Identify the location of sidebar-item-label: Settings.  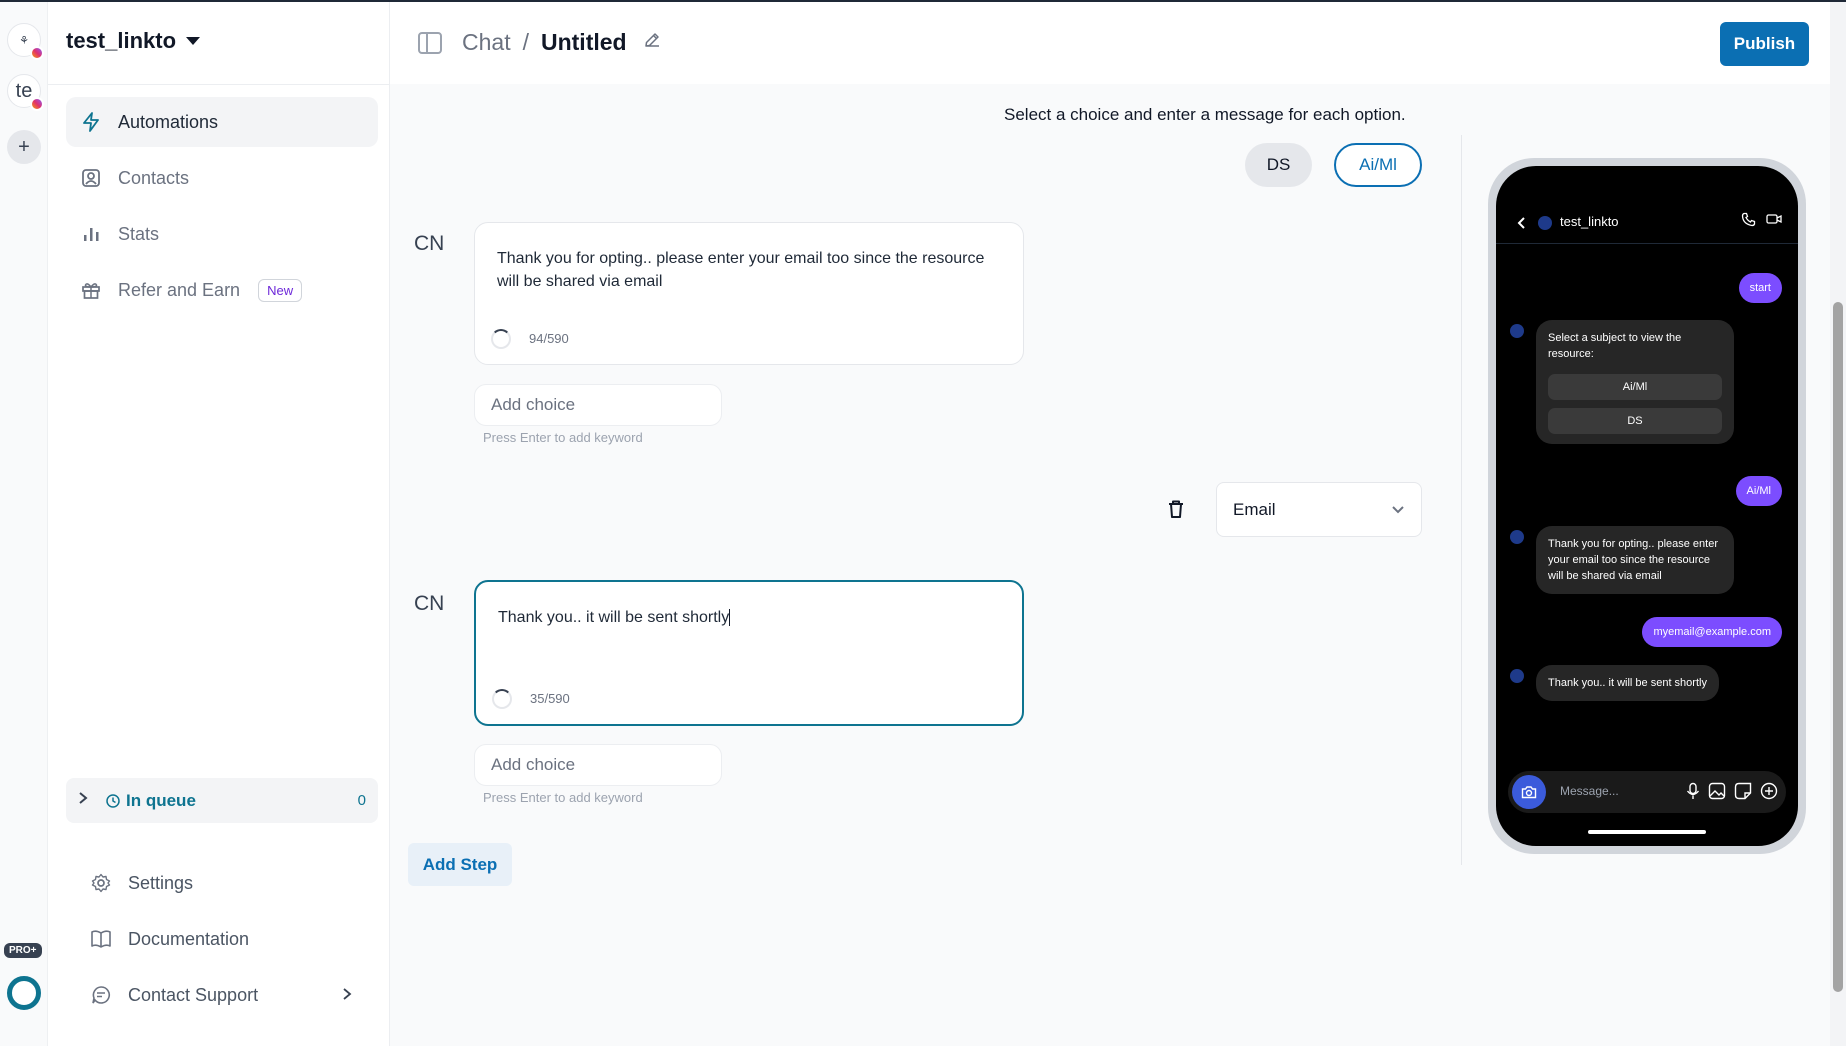
(161, 882).